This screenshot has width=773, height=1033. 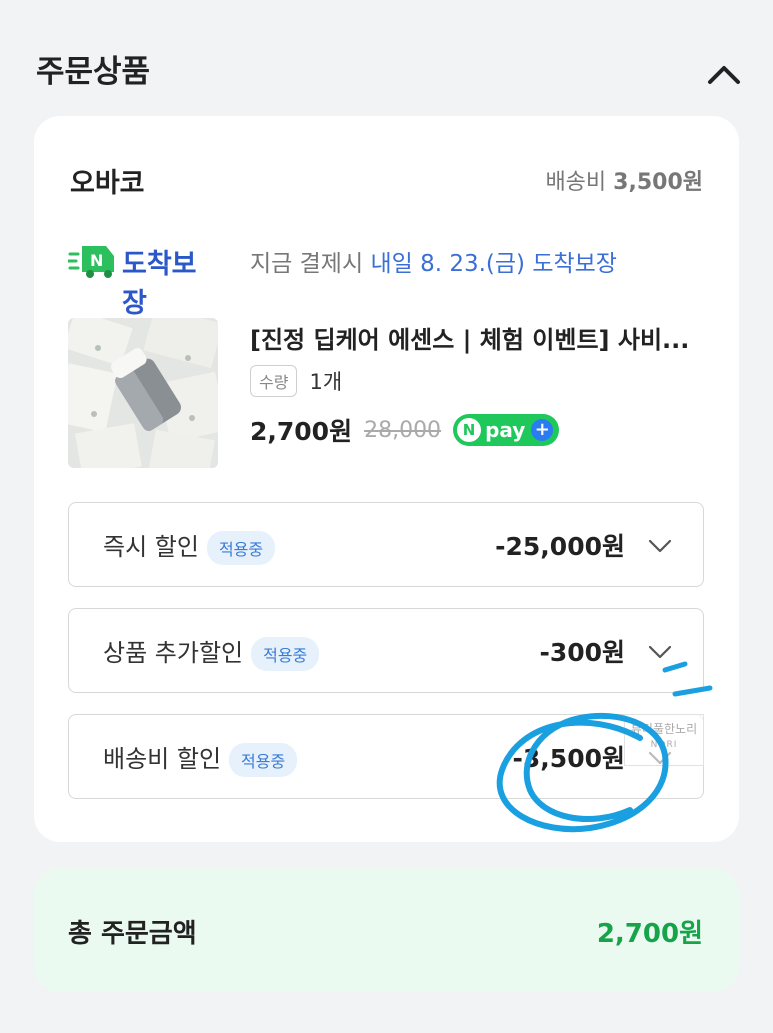 I want to click on npay-plus-badge: N pay +, so click(x=506, y=430).